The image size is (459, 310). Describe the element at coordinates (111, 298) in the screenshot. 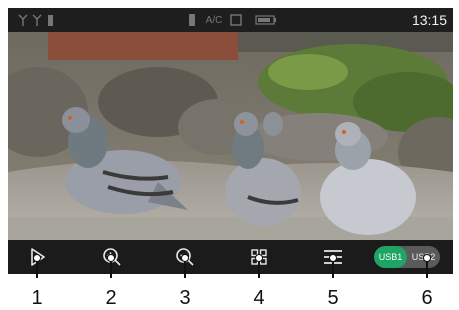

I see `callout-number: 2` at that location.